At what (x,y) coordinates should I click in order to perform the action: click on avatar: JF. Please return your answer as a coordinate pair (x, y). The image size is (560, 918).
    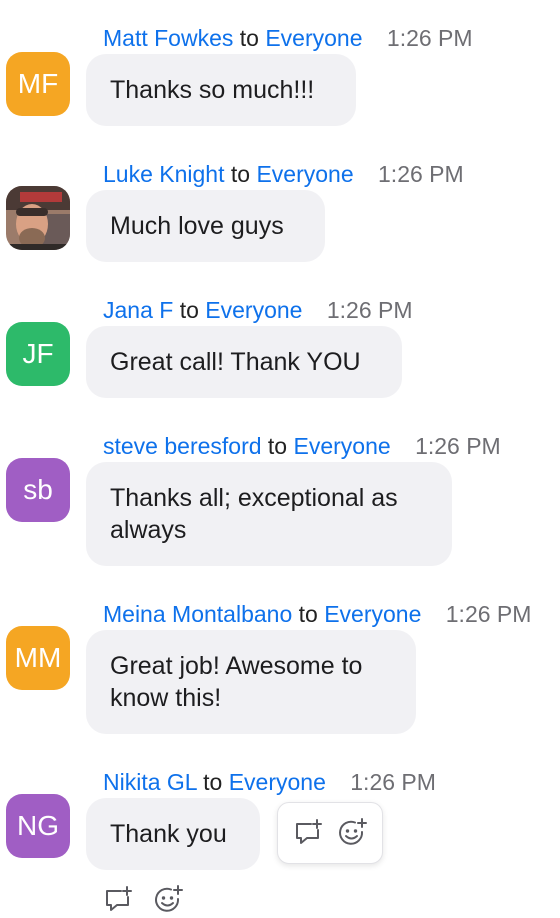
    Looking at the image, I should click on (38, 354).